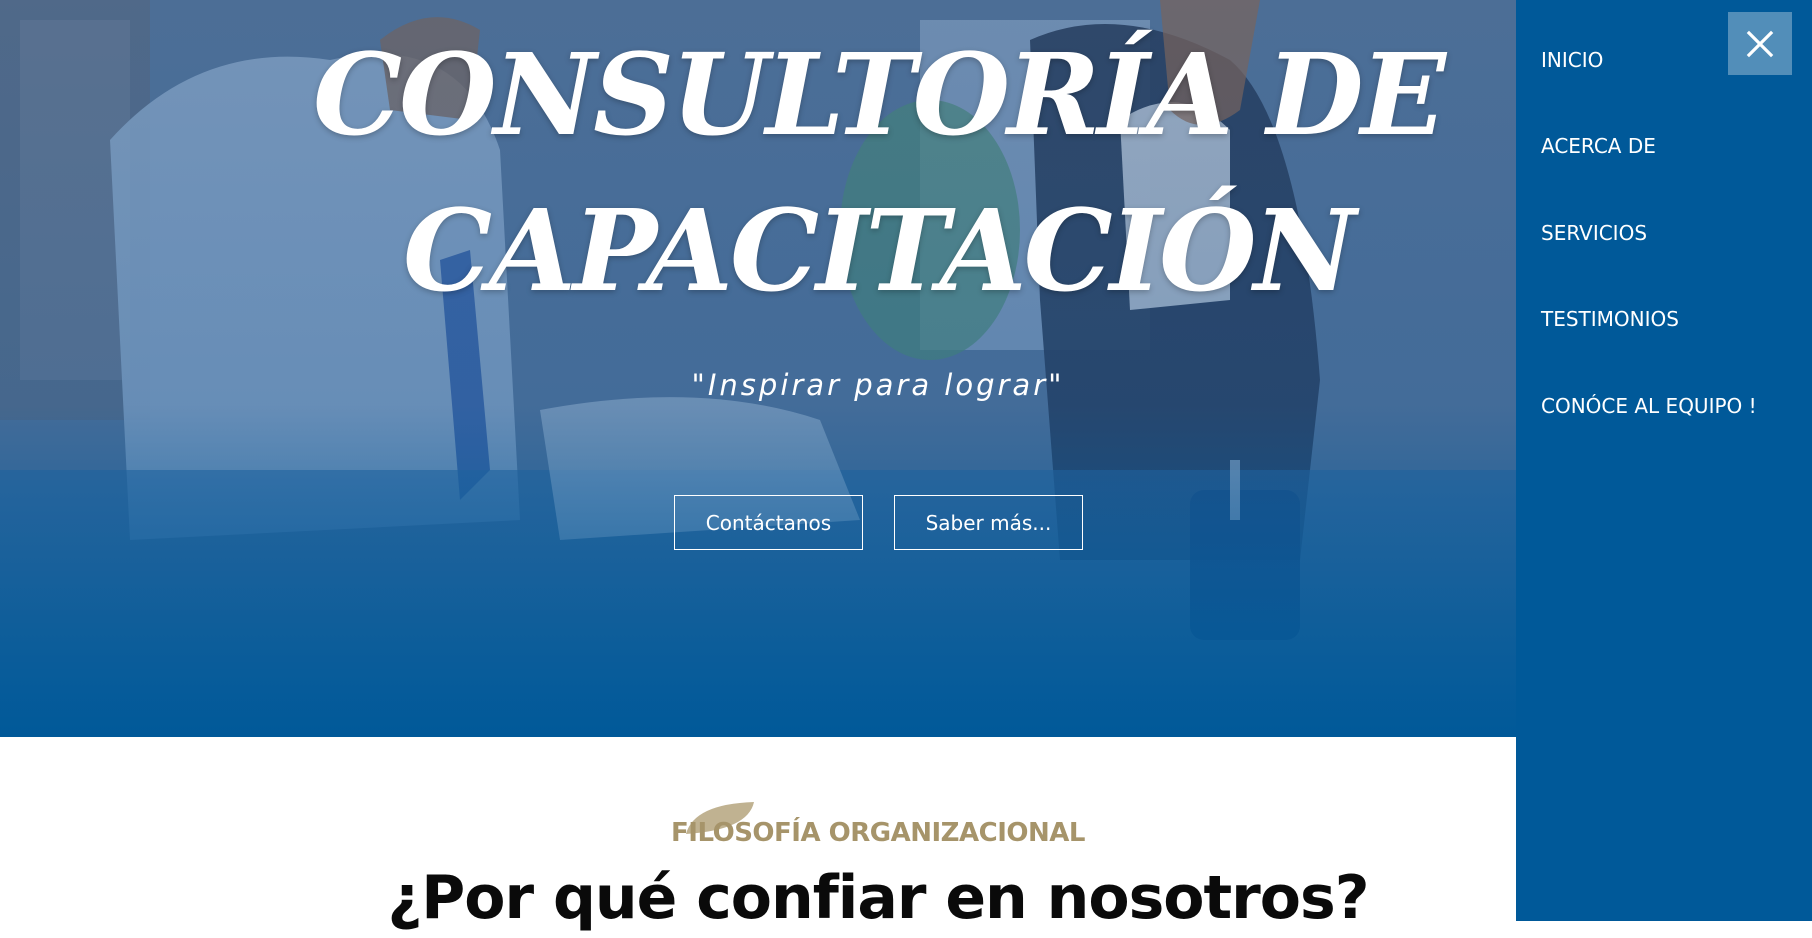 The width and height of the screenshot is (1812, 938). What do you see at coordinates (878, 898) in the screenshot?
I see `section-heading: ¿Por qué confiar en nosotros?` at bounding box center [878, 898].